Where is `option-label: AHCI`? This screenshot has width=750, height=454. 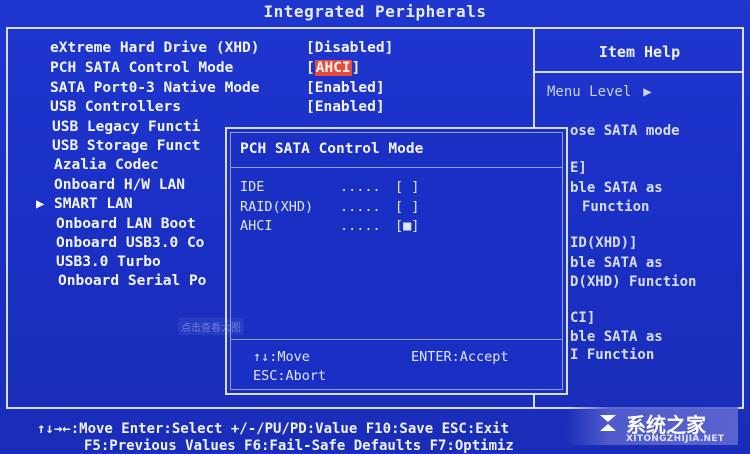
option-label: AHCI is located at coordinates (256, 226).